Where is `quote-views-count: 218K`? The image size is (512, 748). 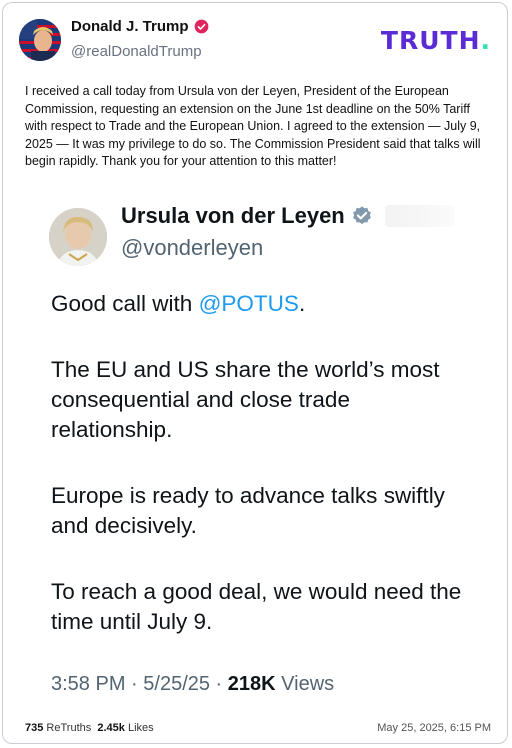 quote-views-count: 218K is located at coordinates (251, 684).